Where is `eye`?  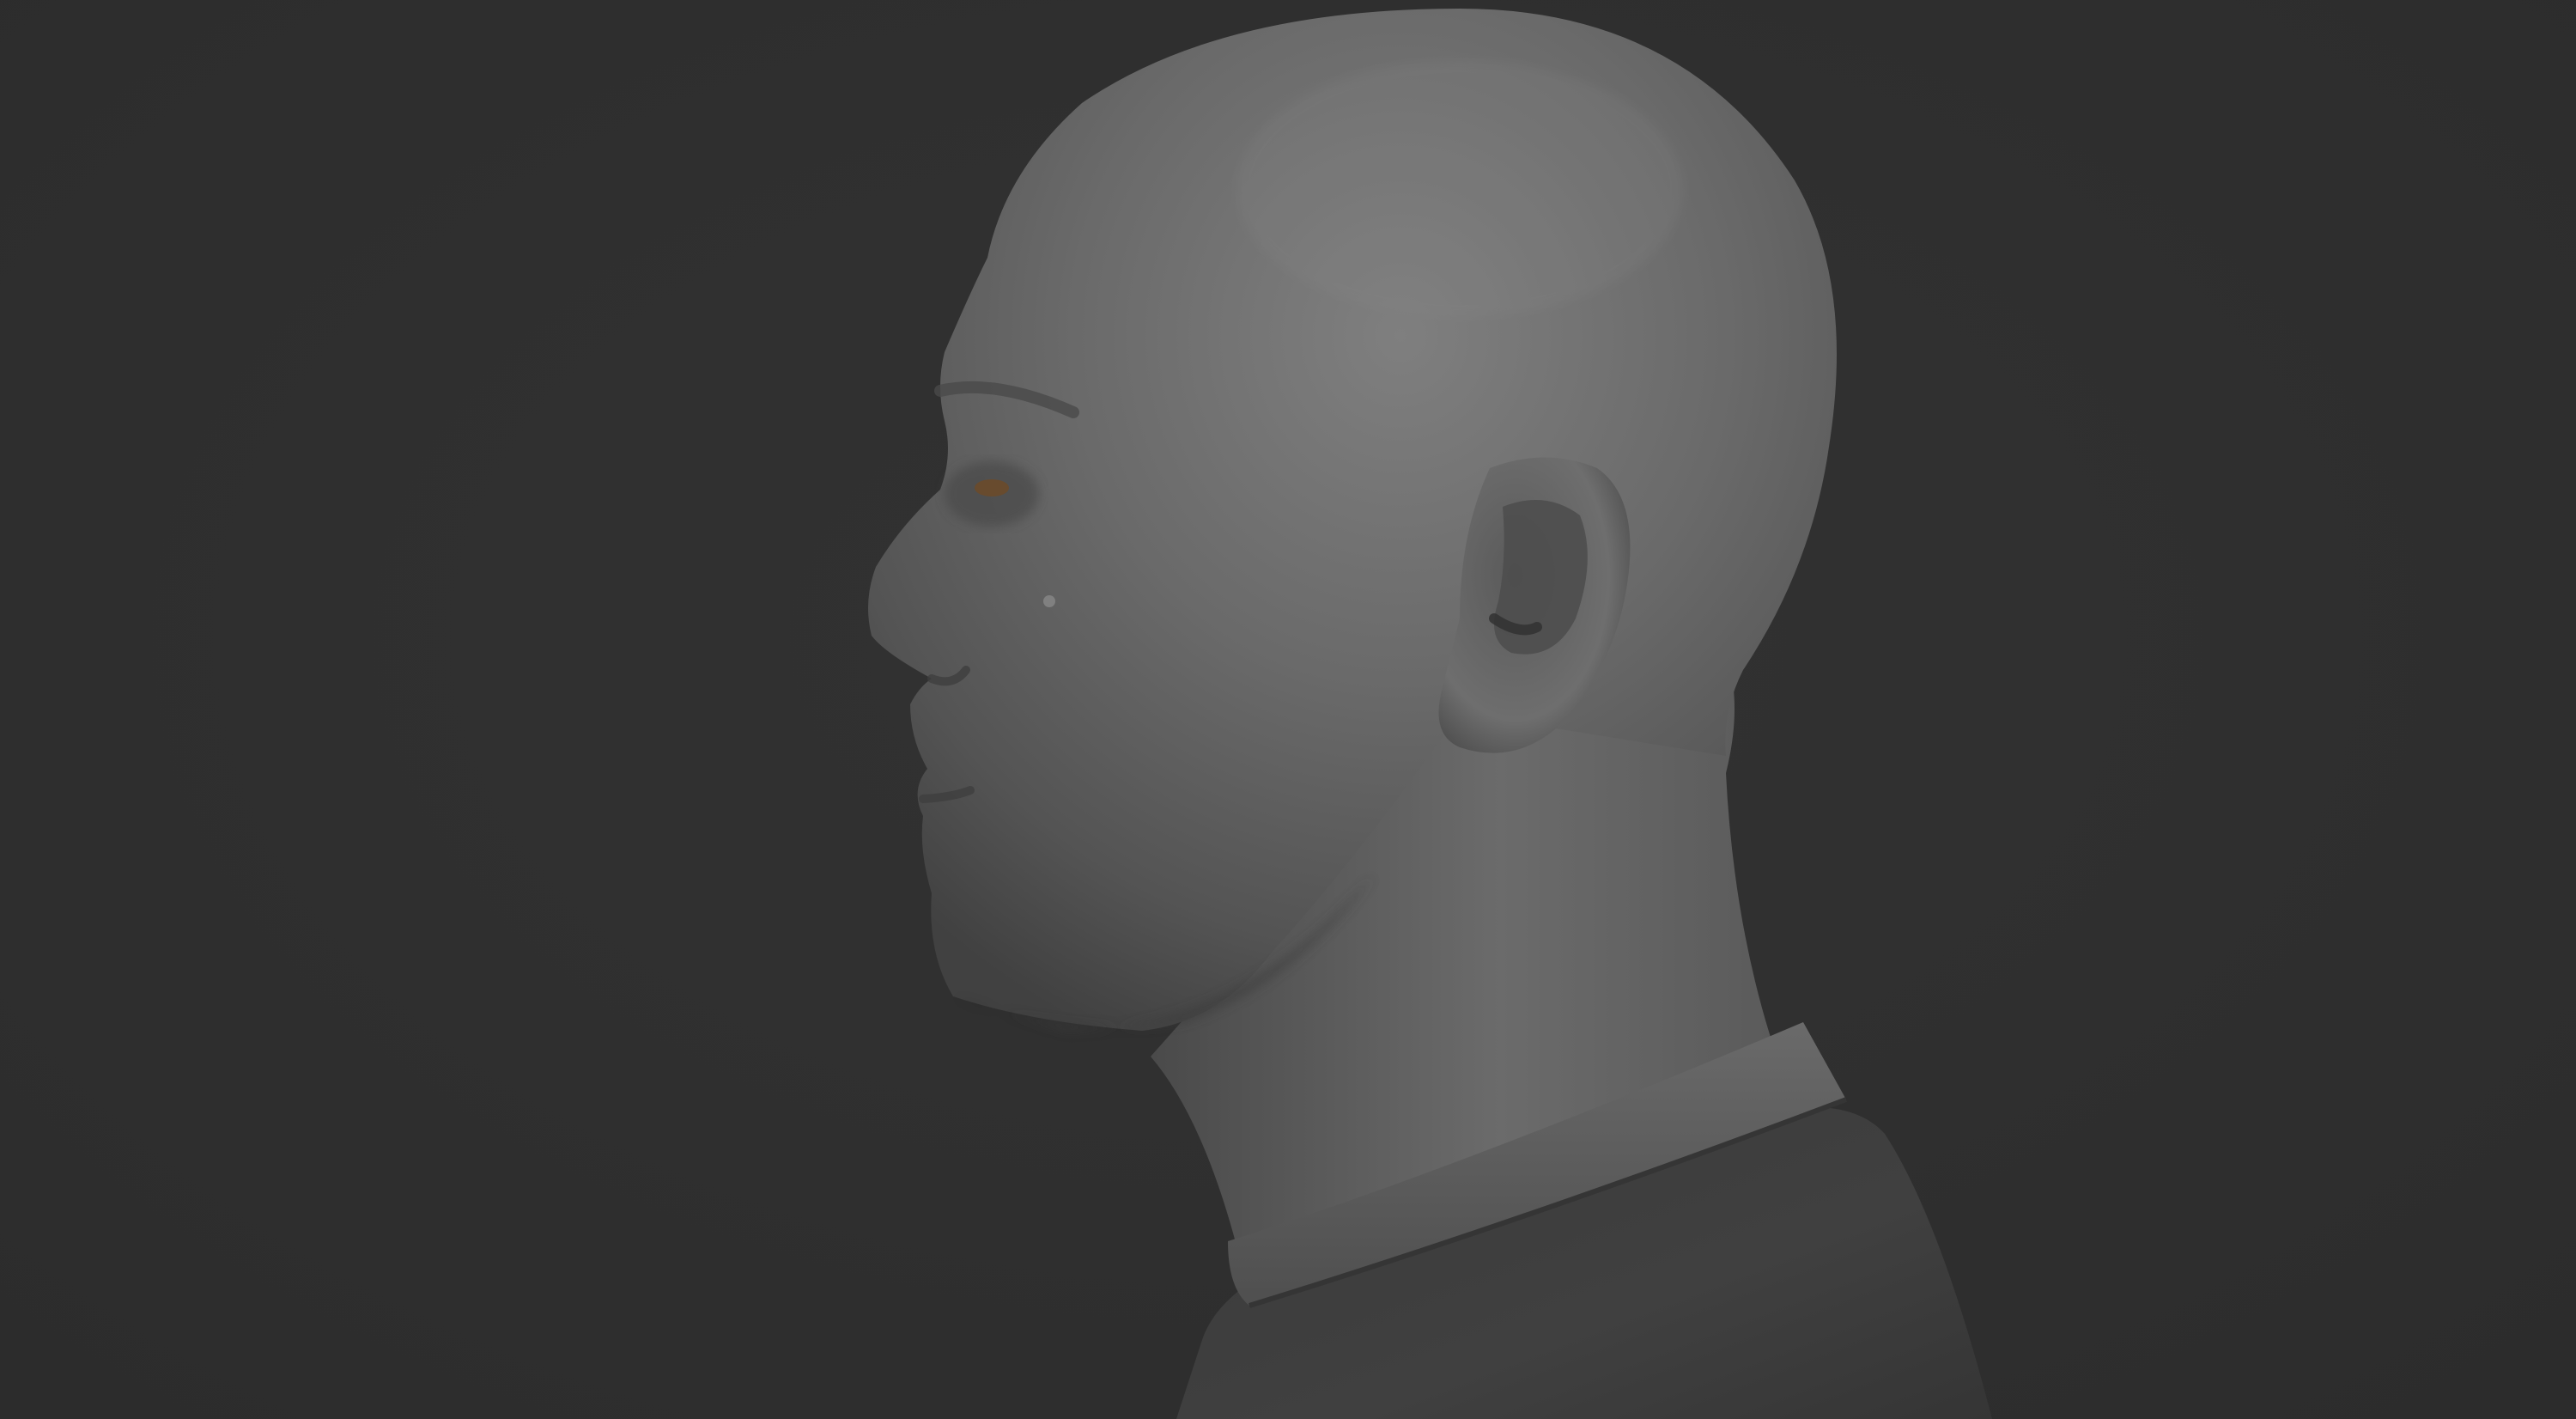
eye is located at coordinates (992, 488).